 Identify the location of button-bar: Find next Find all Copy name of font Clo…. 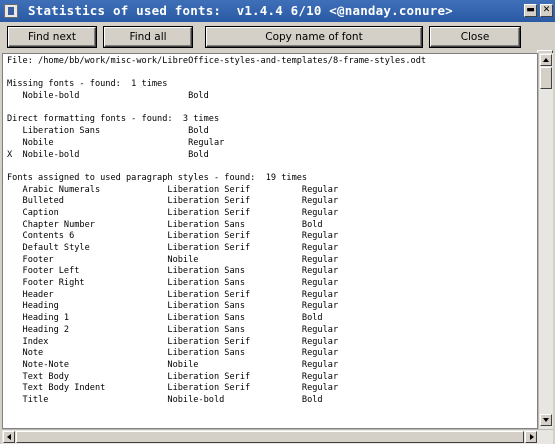
(277, 46).